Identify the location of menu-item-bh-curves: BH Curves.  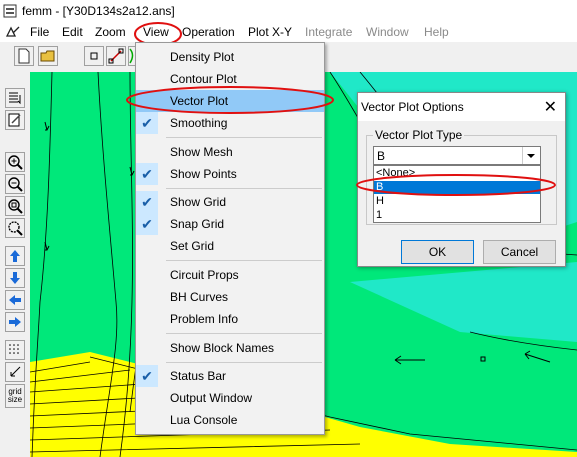
(230, 297).